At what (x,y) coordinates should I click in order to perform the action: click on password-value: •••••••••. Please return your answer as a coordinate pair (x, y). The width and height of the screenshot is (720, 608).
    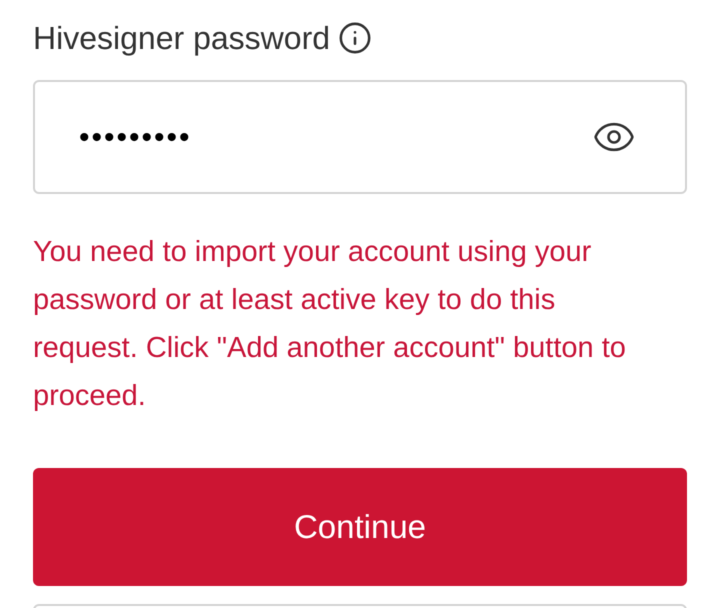
    Looking at the image, I should click on (136, 138).